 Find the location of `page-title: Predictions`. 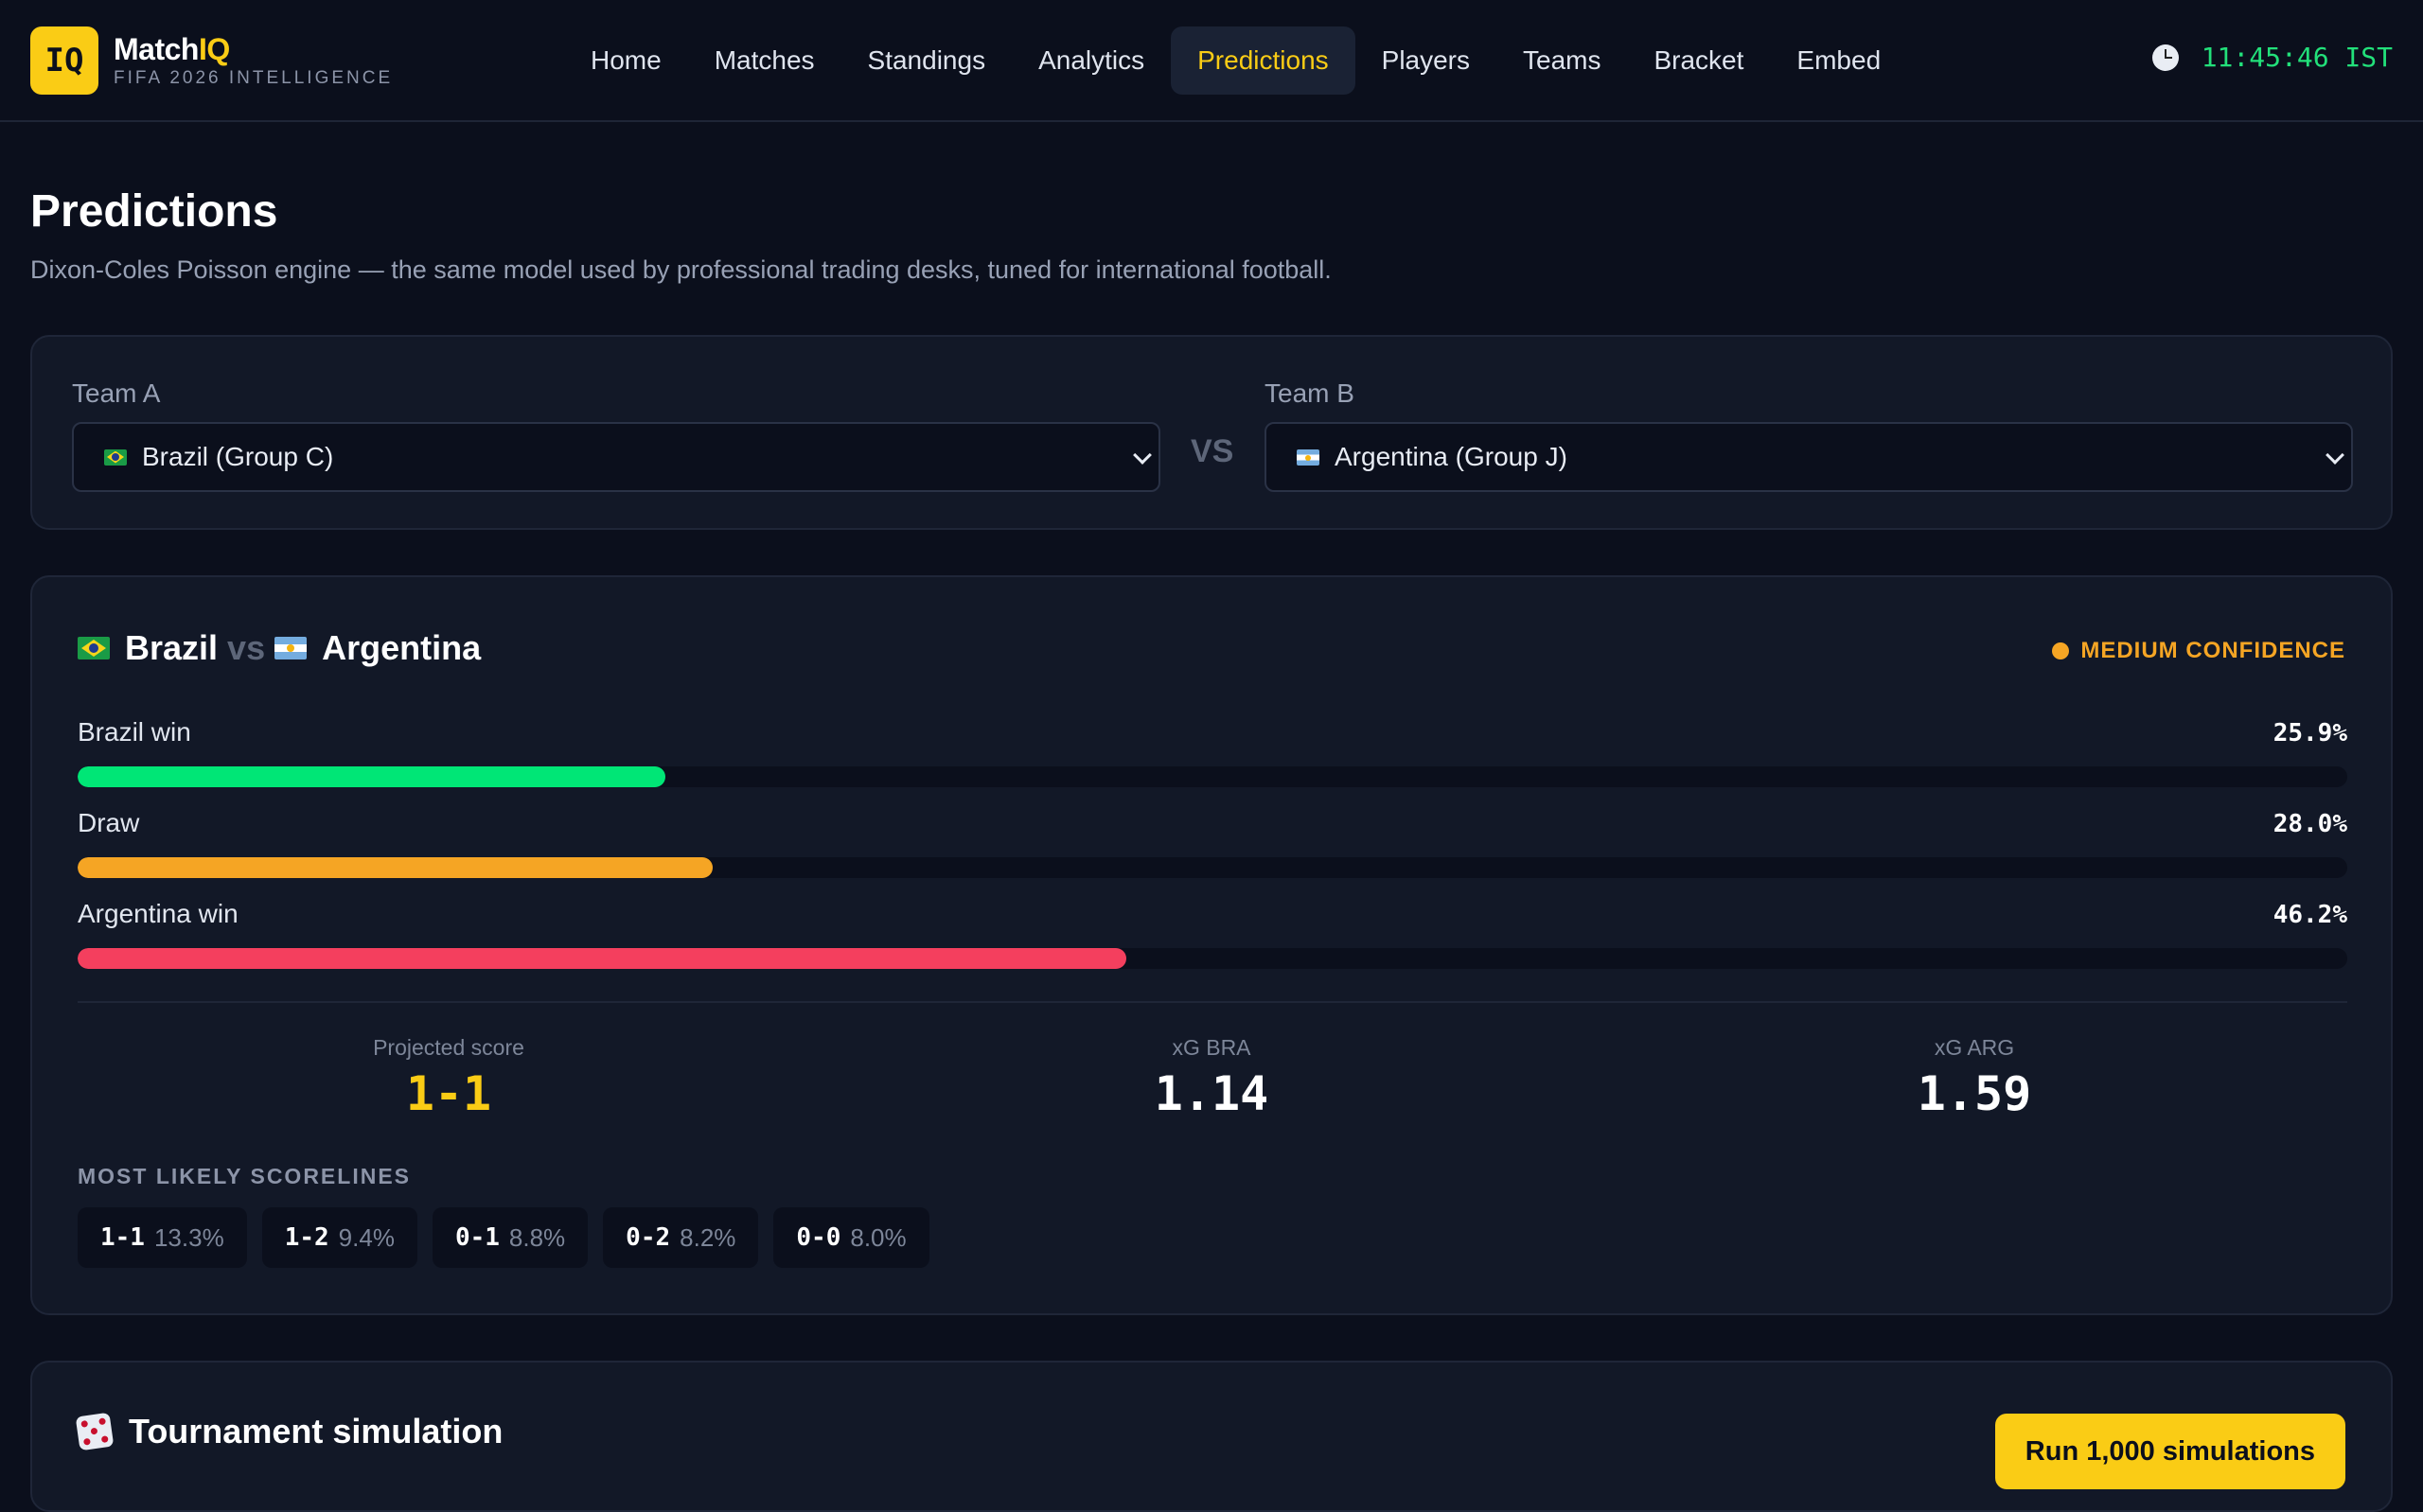

page-title: Predictions is located at coordinates (154, 211).